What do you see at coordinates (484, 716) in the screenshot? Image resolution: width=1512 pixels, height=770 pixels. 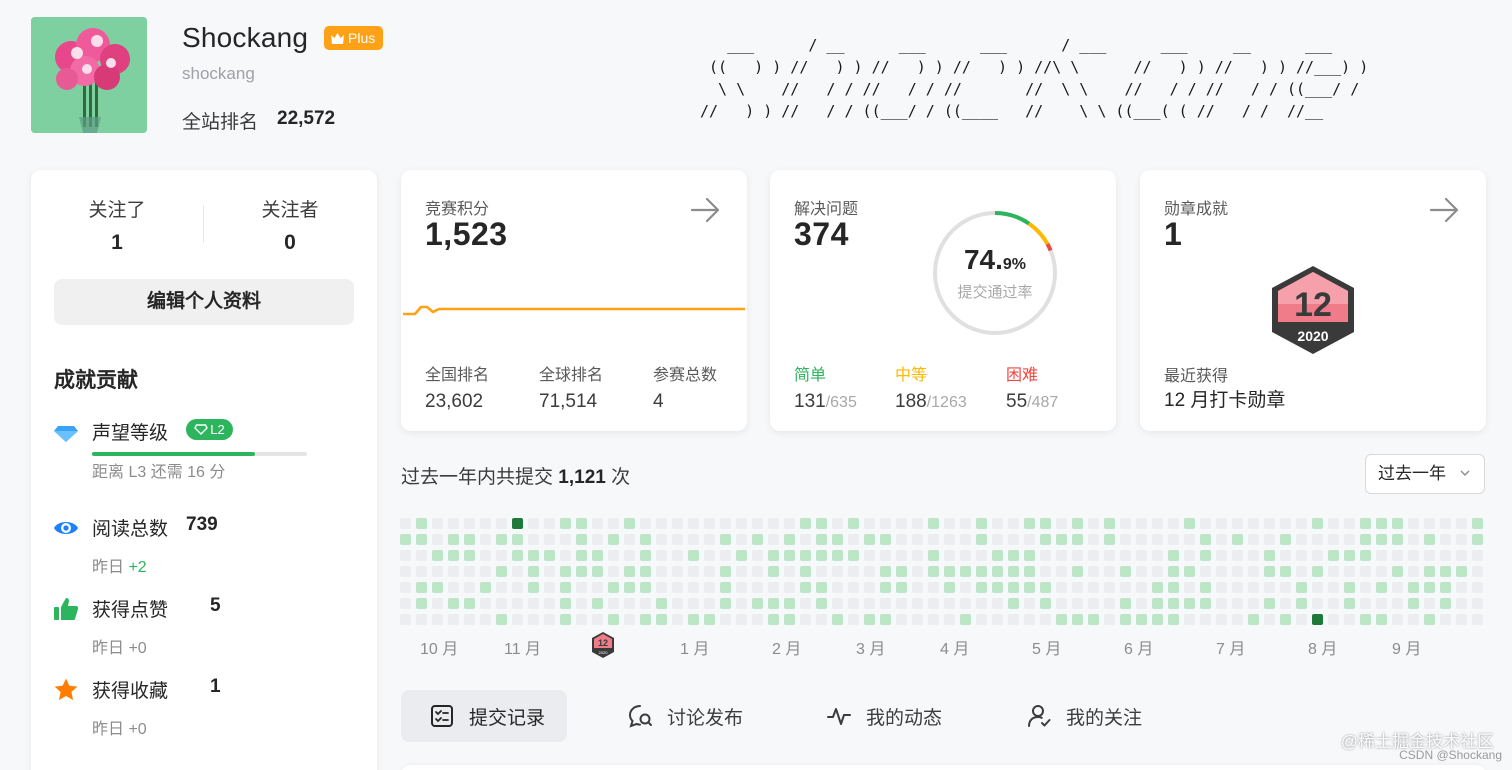 I see `tab-submissions: 提交记录` at bounding box center [484, 716].